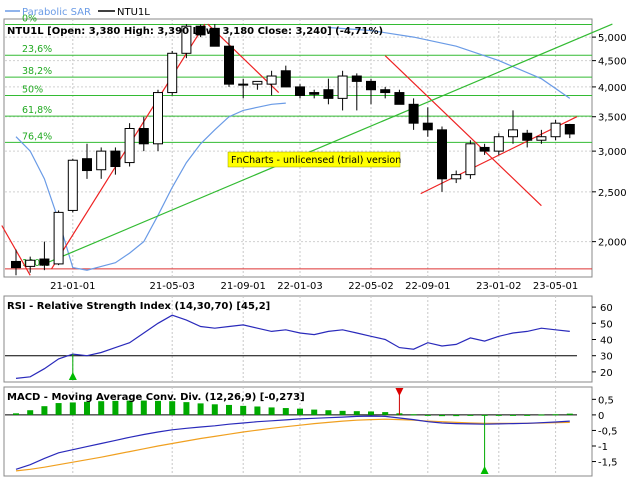 The width and height of the screenshot is (640, 480). I want to click on date-tick-label: 21-09-01, so click(243, 286).